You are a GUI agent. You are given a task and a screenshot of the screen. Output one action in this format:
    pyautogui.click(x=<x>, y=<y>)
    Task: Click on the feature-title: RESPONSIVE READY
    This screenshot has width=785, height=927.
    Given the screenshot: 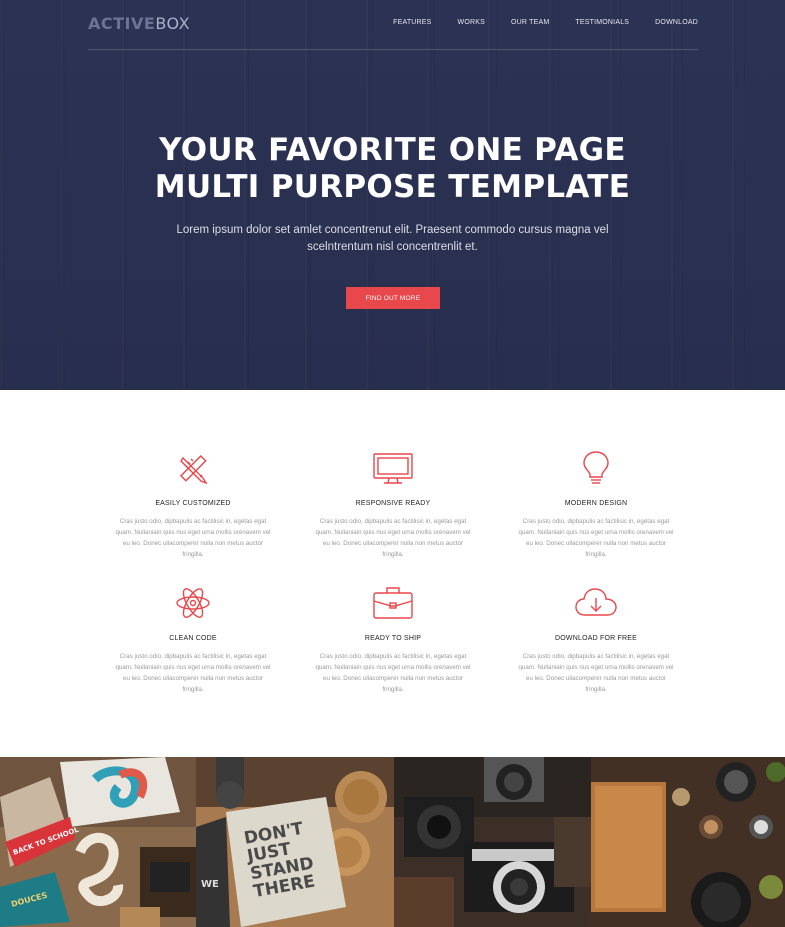 What is the action you would take?
    pyautogui.click(x=393, y=503)
    